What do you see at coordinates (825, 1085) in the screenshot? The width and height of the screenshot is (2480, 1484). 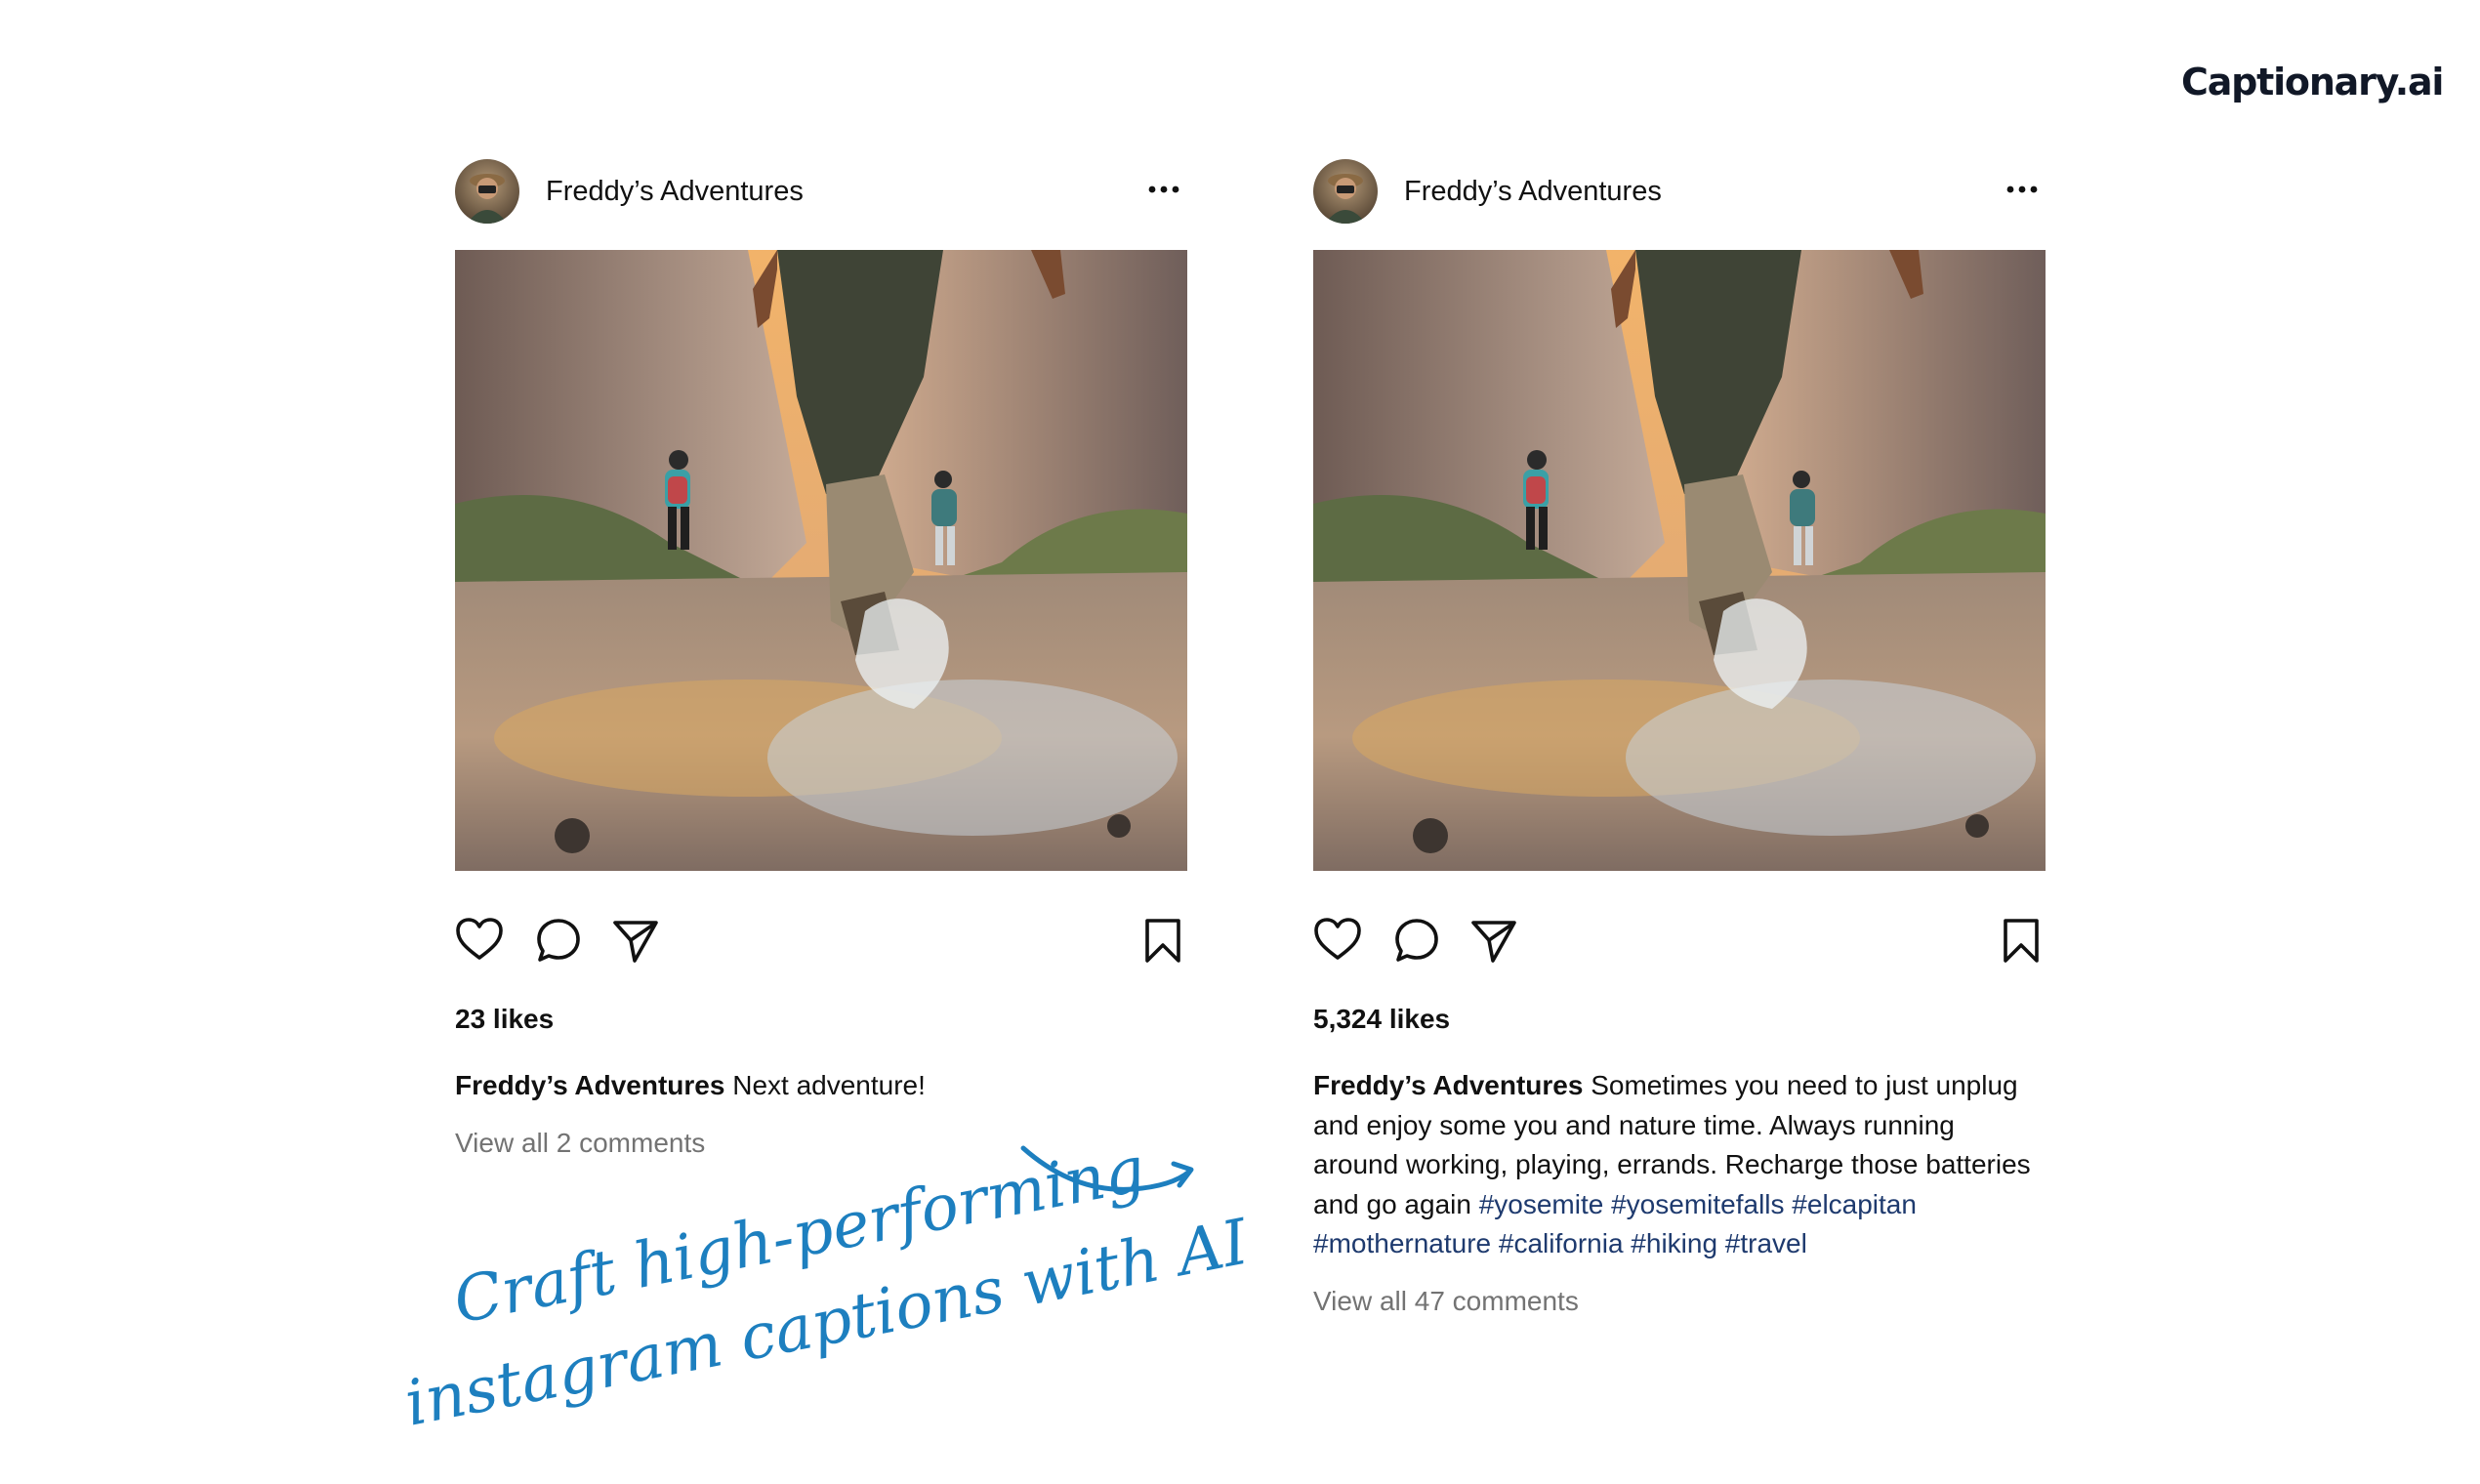 I see `caption-text: Next adventure!` at bounding box center [825, 1085].